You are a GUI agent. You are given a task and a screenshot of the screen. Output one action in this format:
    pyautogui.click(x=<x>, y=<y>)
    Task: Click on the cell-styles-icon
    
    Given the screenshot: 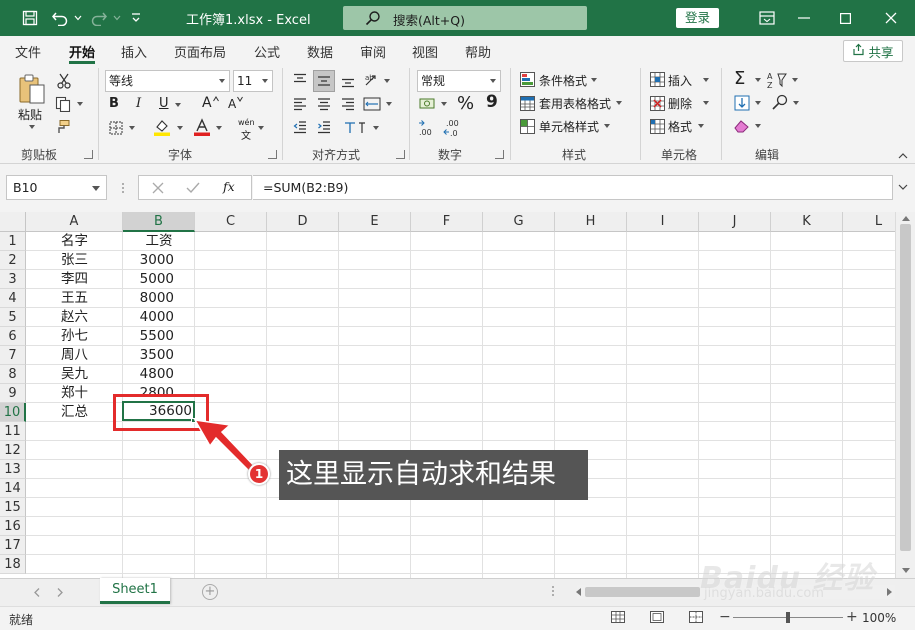 What is the action you would take?
    pyautogui.click(x=527, y=126)
    